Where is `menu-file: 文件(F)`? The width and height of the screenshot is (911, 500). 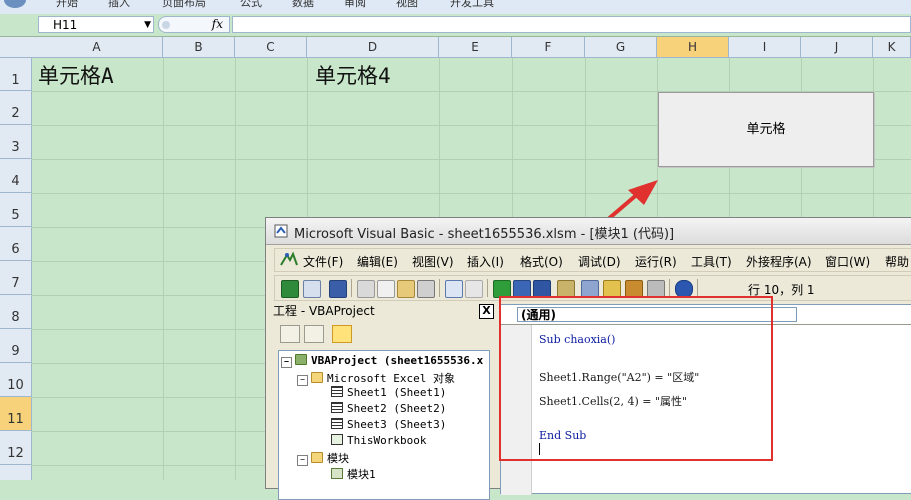 menu-file: 文件(F) is located at coordinates (323, 261).